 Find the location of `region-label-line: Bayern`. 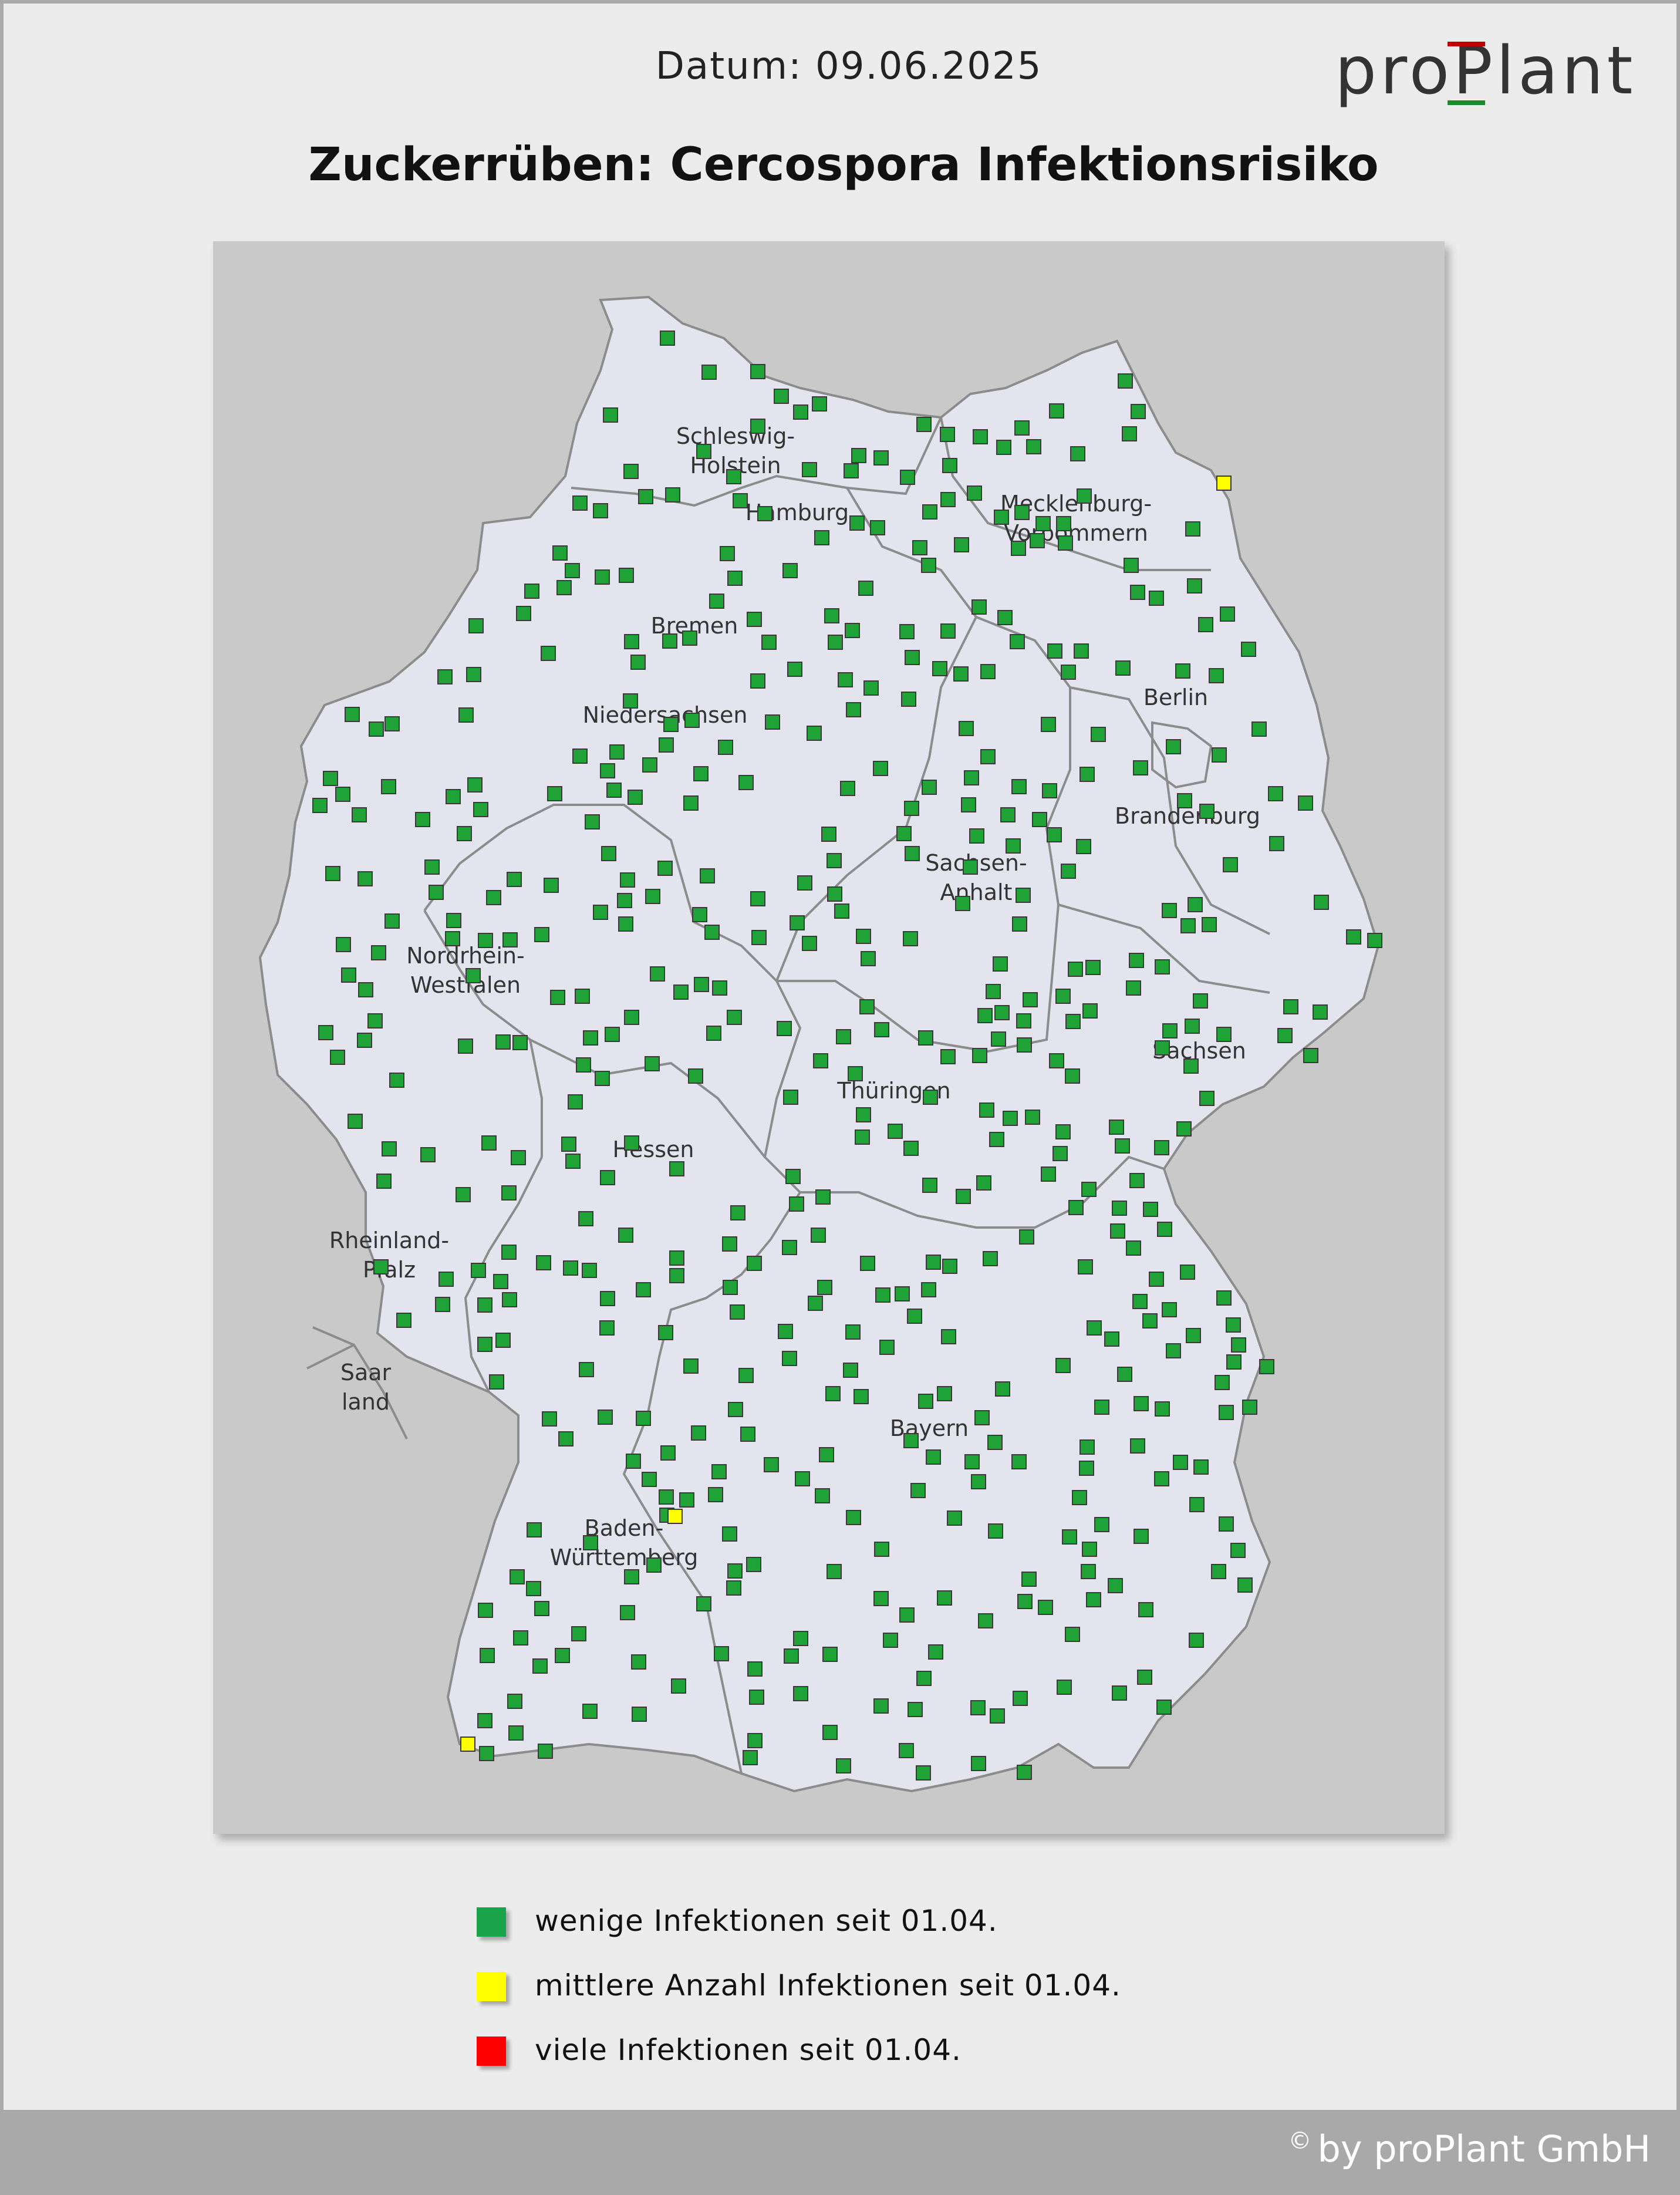

region-label-line: Bayern is located at coordinates (929, 1428).